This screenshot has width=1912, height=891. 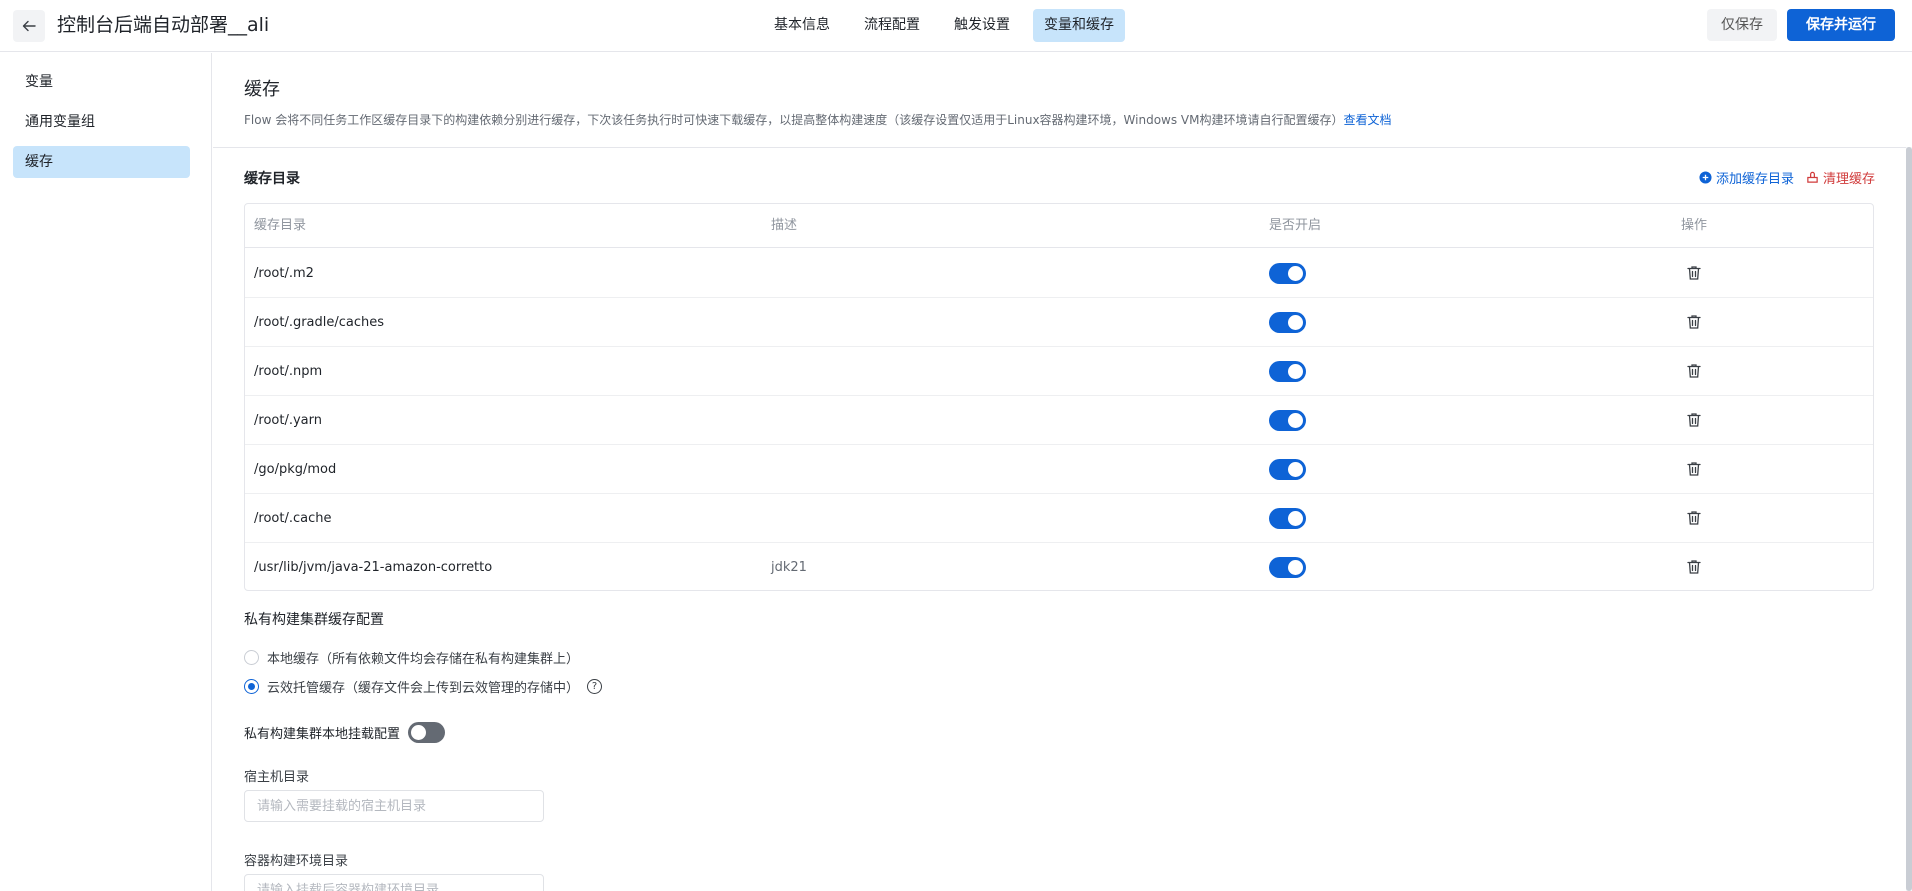 I want to click on sidebar-item-variables: 变量, so click(x=101, y=82).